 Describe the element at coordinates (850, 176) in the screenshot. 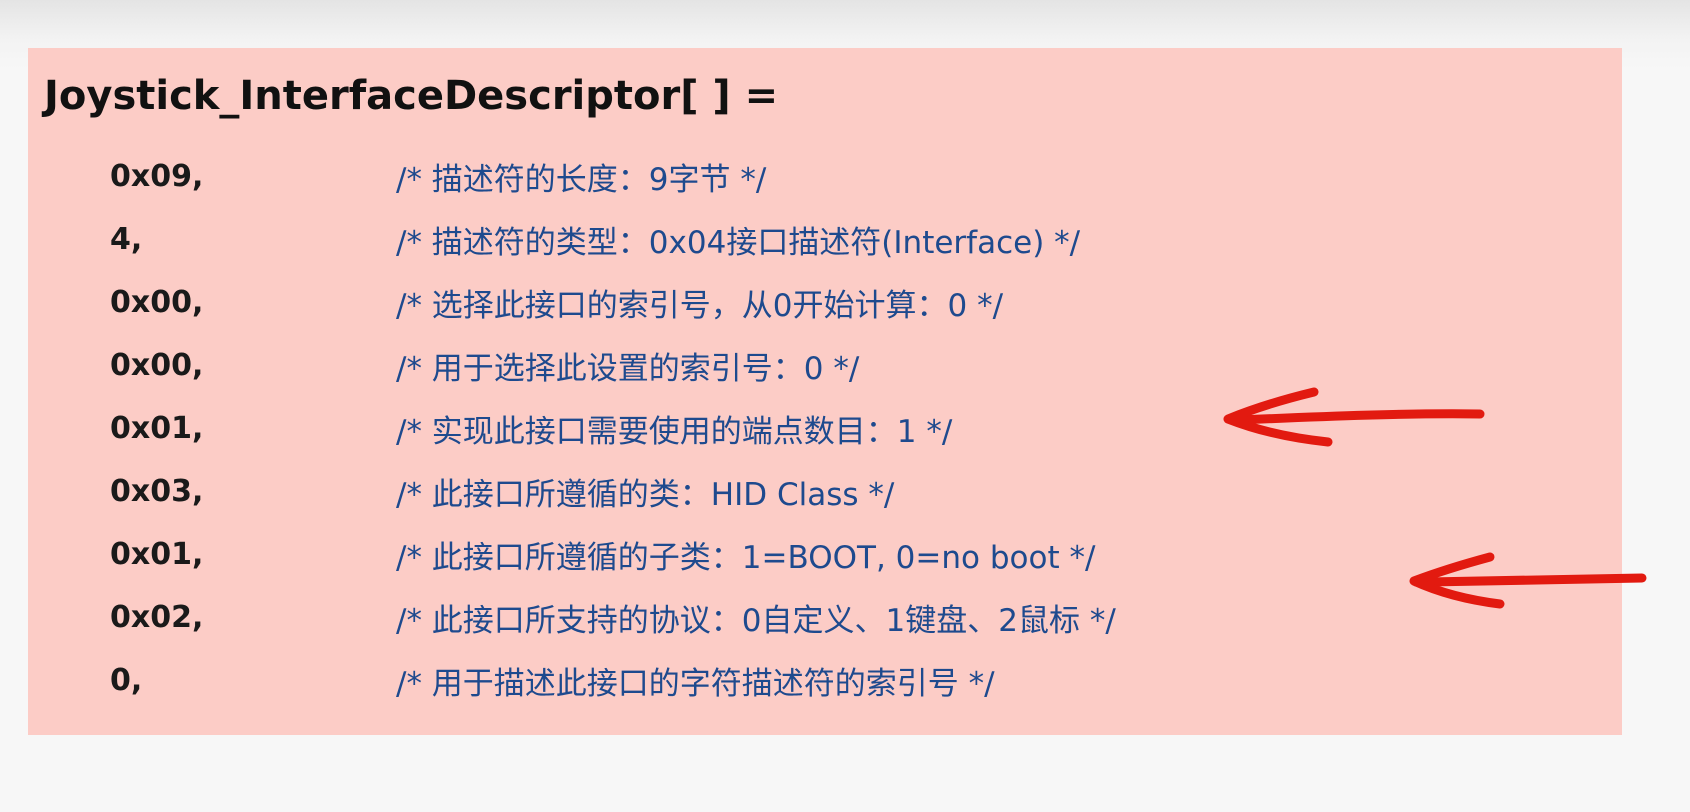

I see `descriptor-row: 0x09, /* 描述符的长度：9字节 */` at that location.